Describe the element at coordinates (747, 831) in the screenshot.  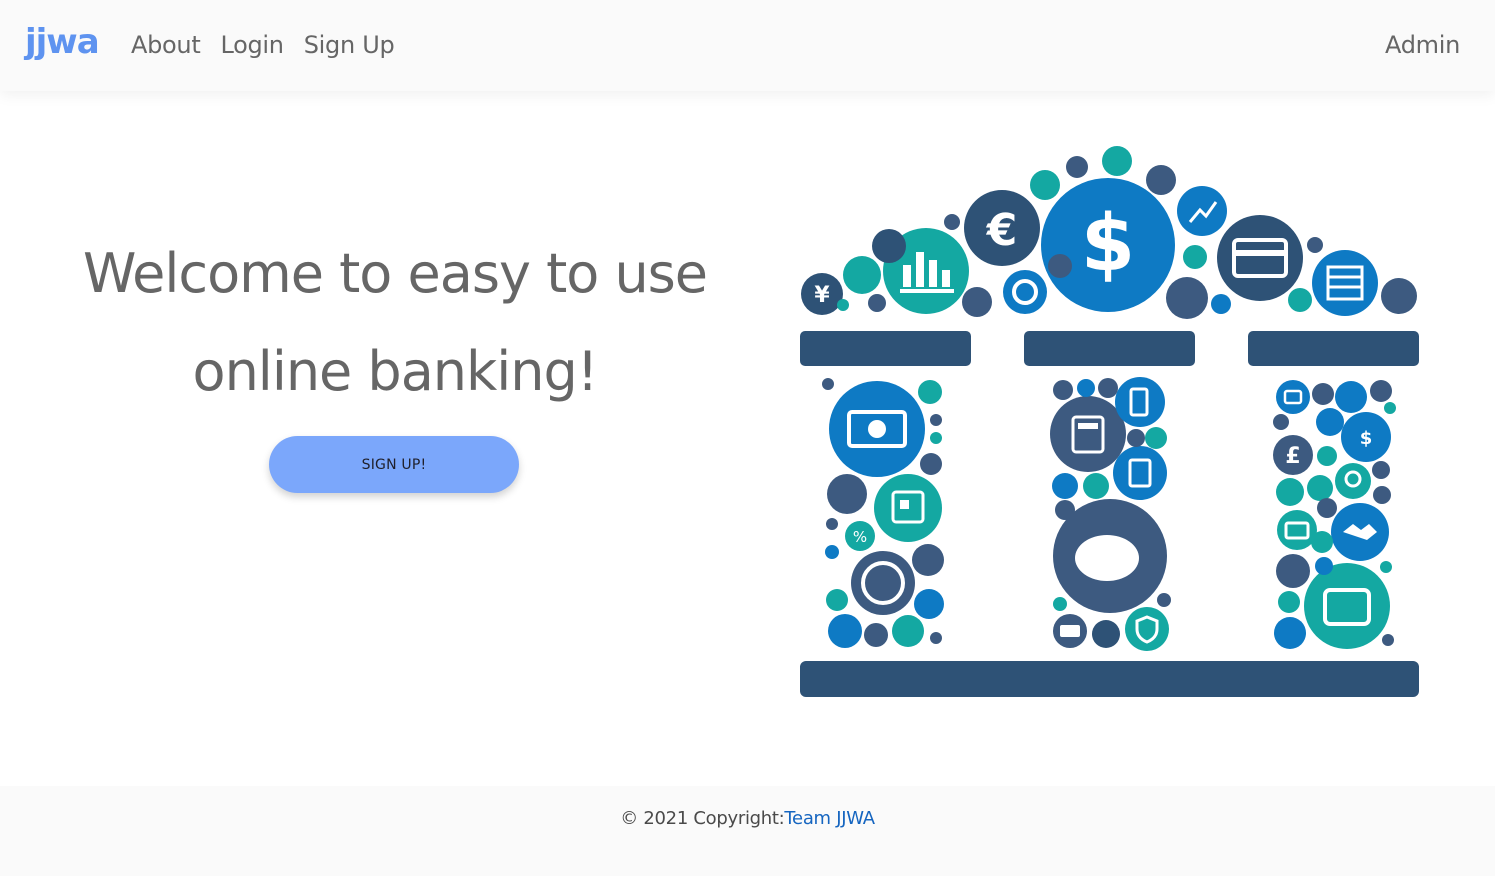
I see `page-footer: © 2021 Copyright:Team JJWA` at that location.